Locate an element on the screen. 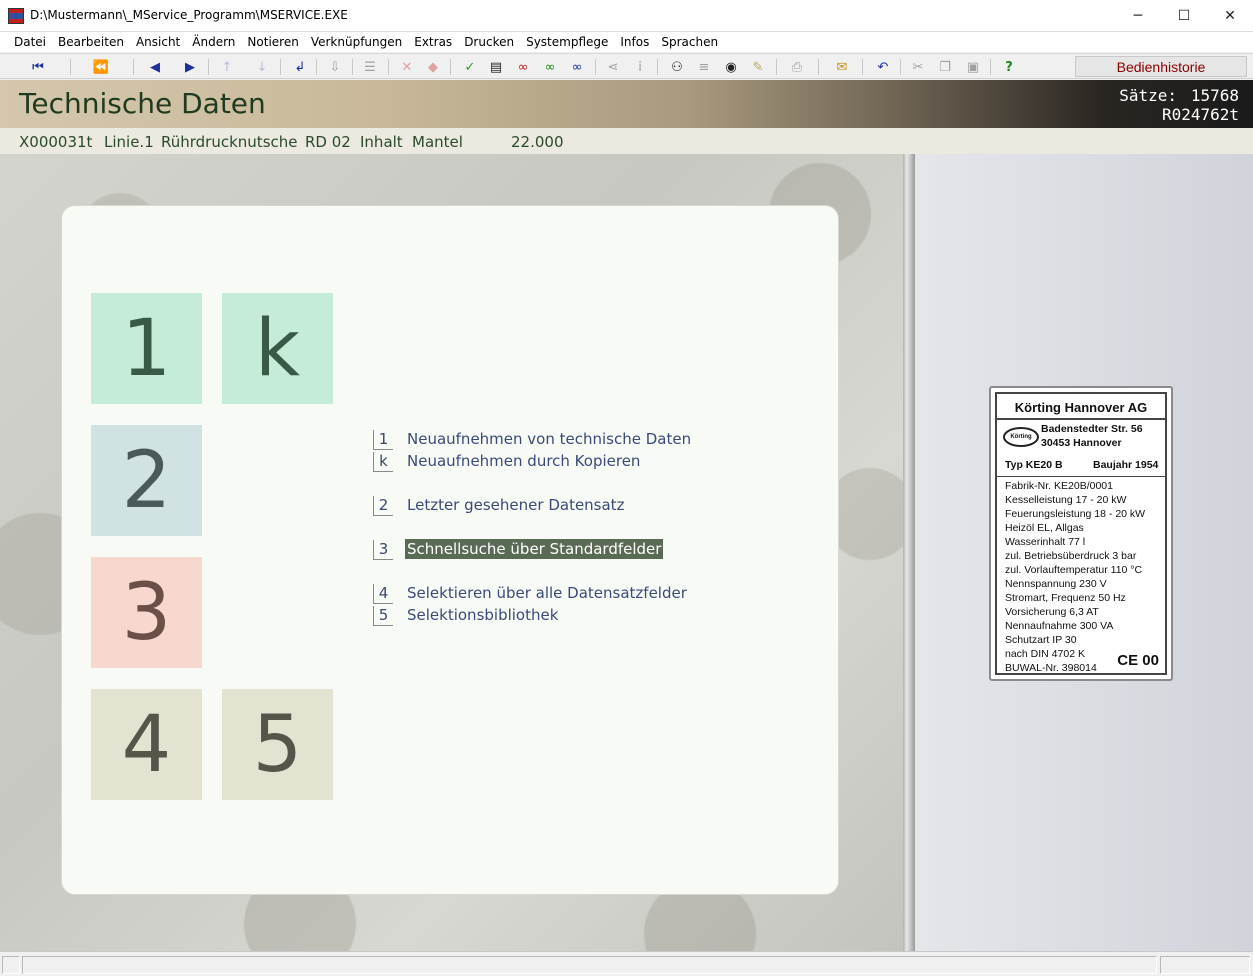 This screenshot has width=1253, height=976. menu-drucken: Drucken is located at coordinates (489, 42).